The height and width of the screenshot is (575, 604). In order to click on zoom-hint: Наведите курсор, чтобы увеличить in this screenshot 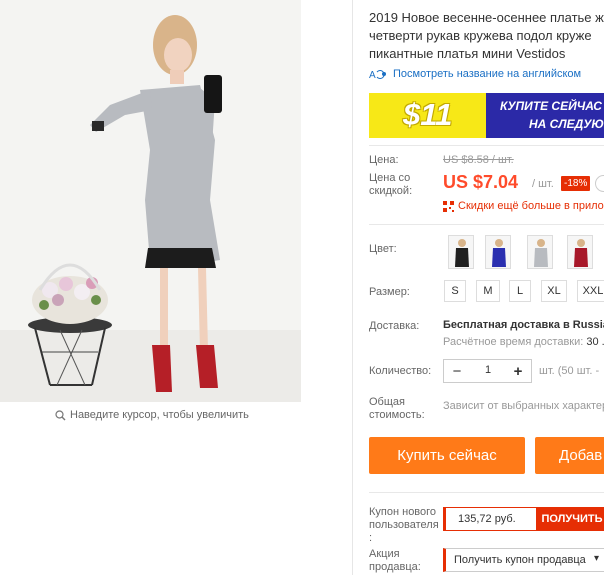, I will do `click(152, 415)`.